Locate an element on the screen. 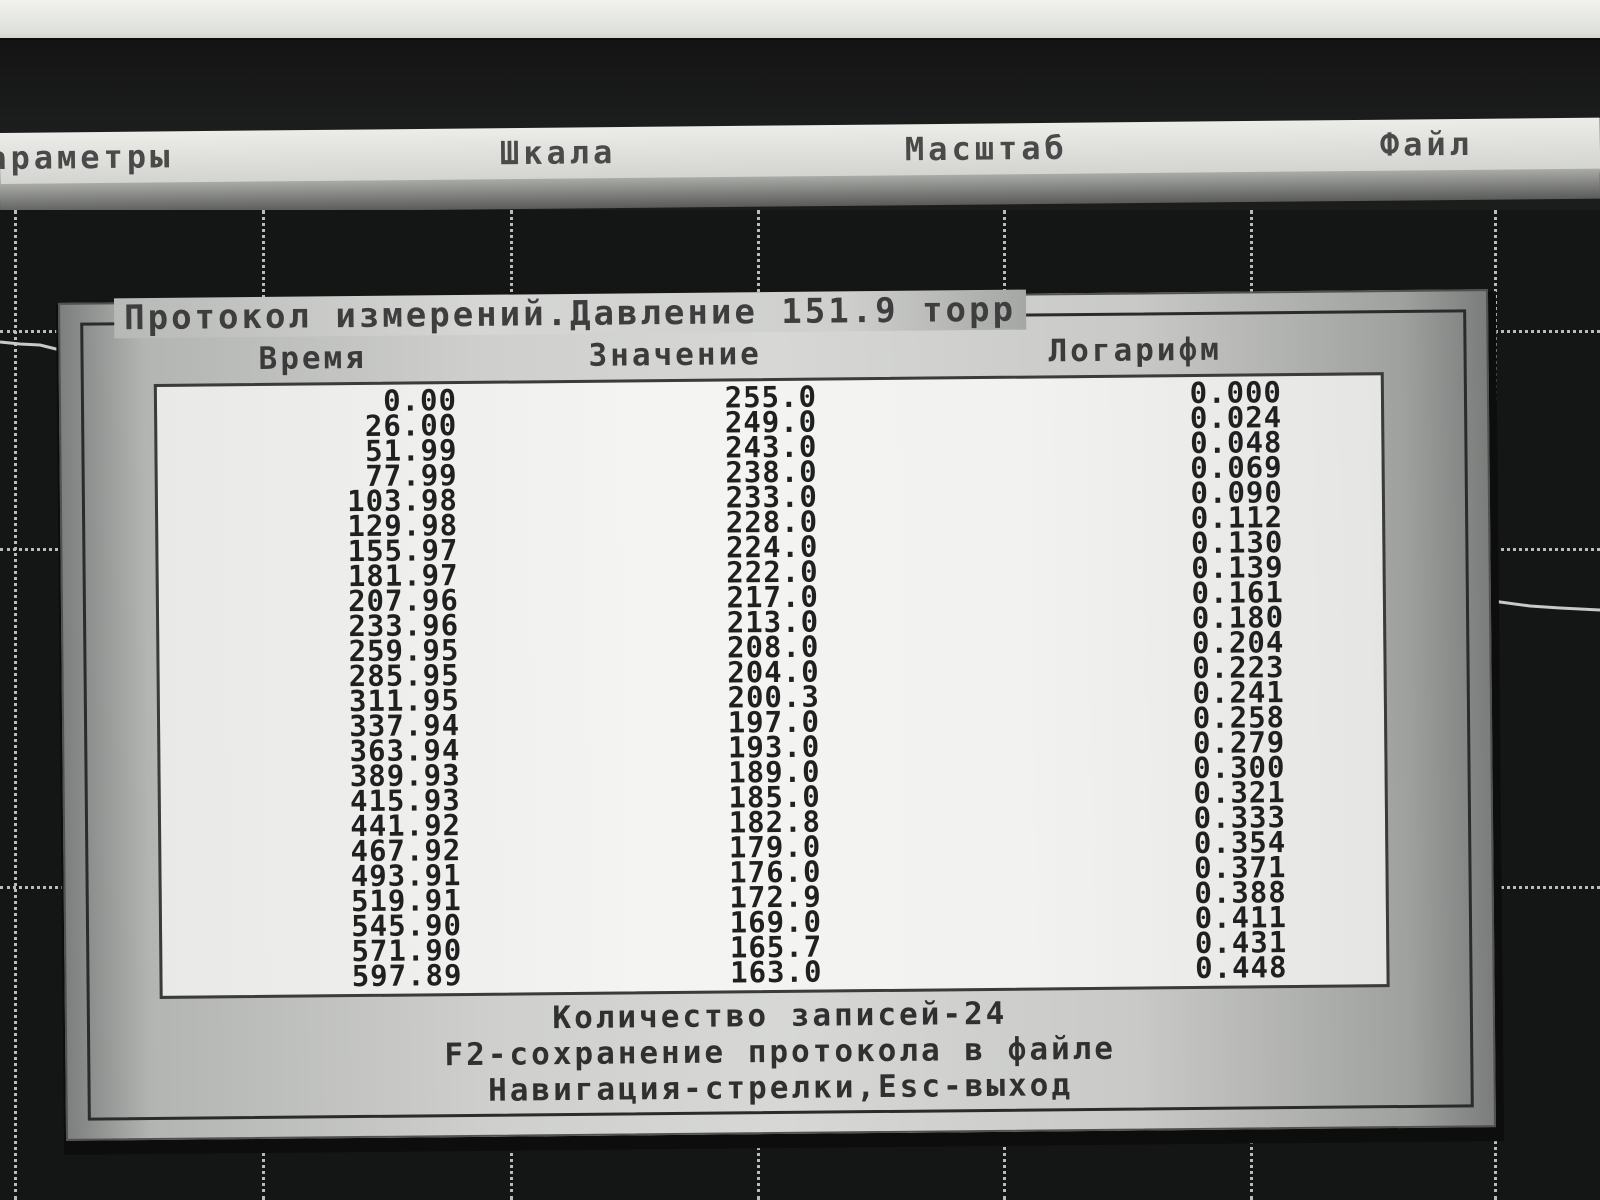 The height and width of the screenshot is (1200, 1600). column-header-log: Логарифм is located at coordinates (1135, 350).